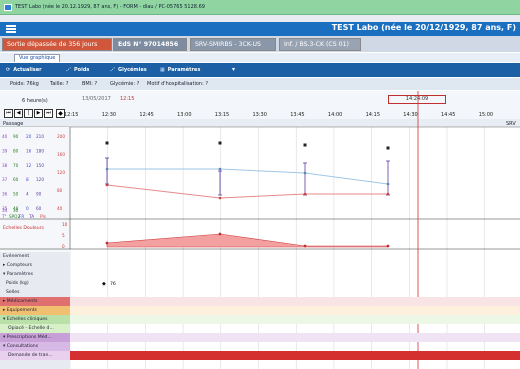 Image resolution: width=520 pixels, height=369 pixels. Describe the element at coordinates (35, 301) in the screenshot. I see `sidebar-medicaments: ▸ Médicaments` at that location.